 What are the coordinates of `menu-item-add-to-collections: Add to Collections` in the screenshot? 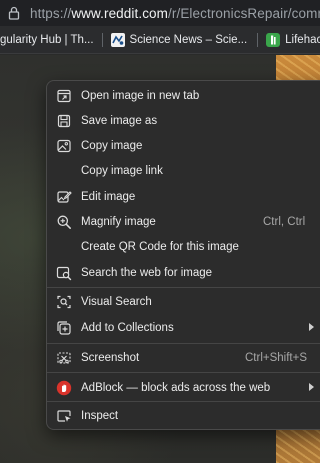 It's located at (183, 327).